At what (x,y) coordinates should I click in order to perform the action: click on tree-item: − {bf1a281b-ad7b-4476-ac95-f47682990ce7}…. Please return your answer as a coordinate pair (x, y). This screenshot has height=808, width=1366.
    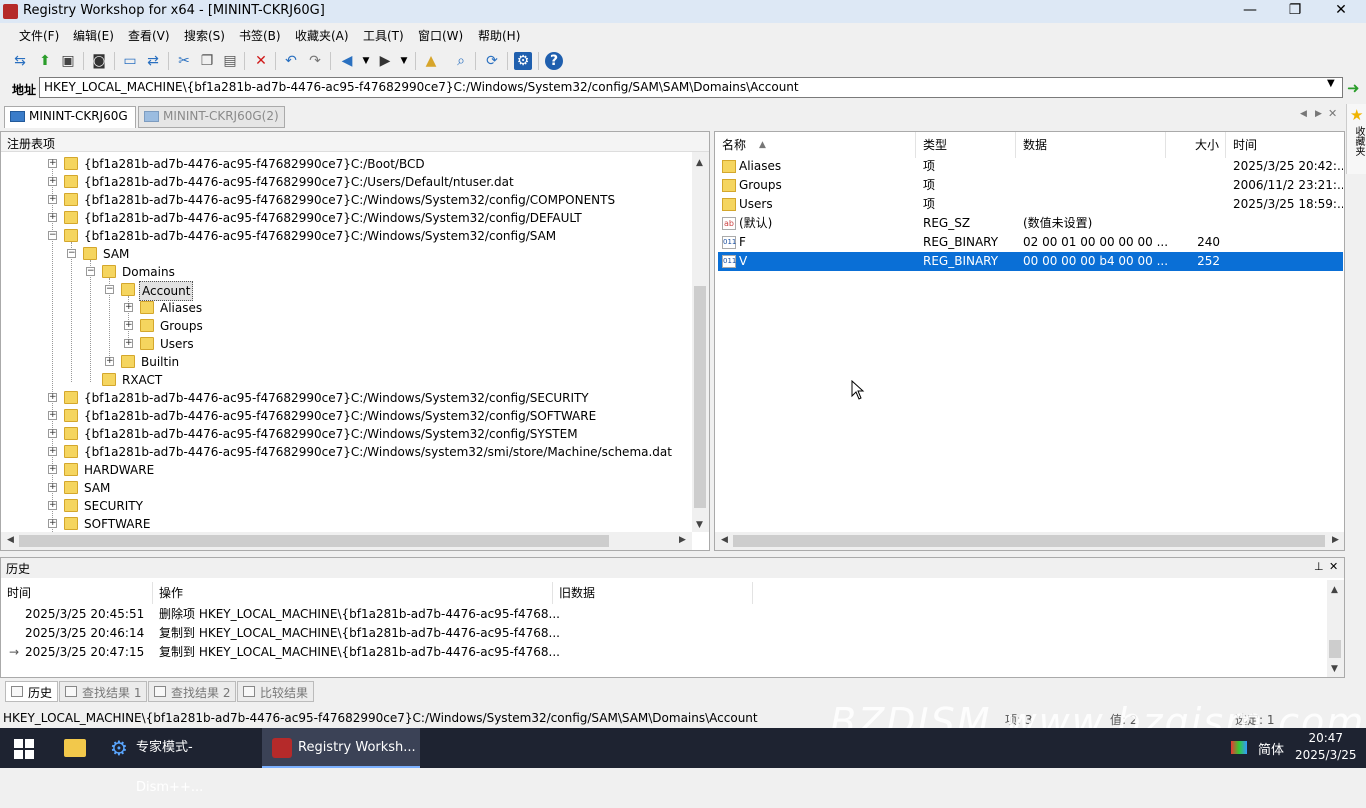
    Looking at the image, I should click on (346, 236).